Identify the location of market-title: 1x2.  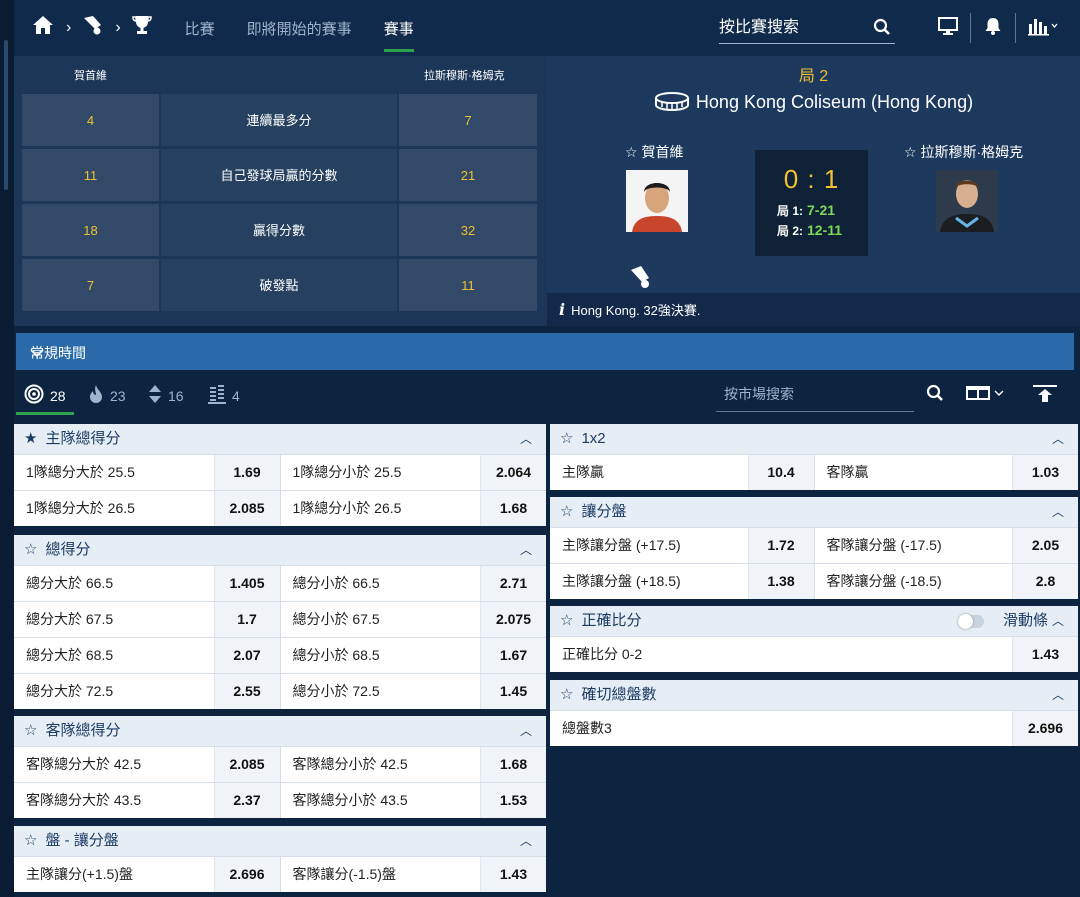
(593, 438).